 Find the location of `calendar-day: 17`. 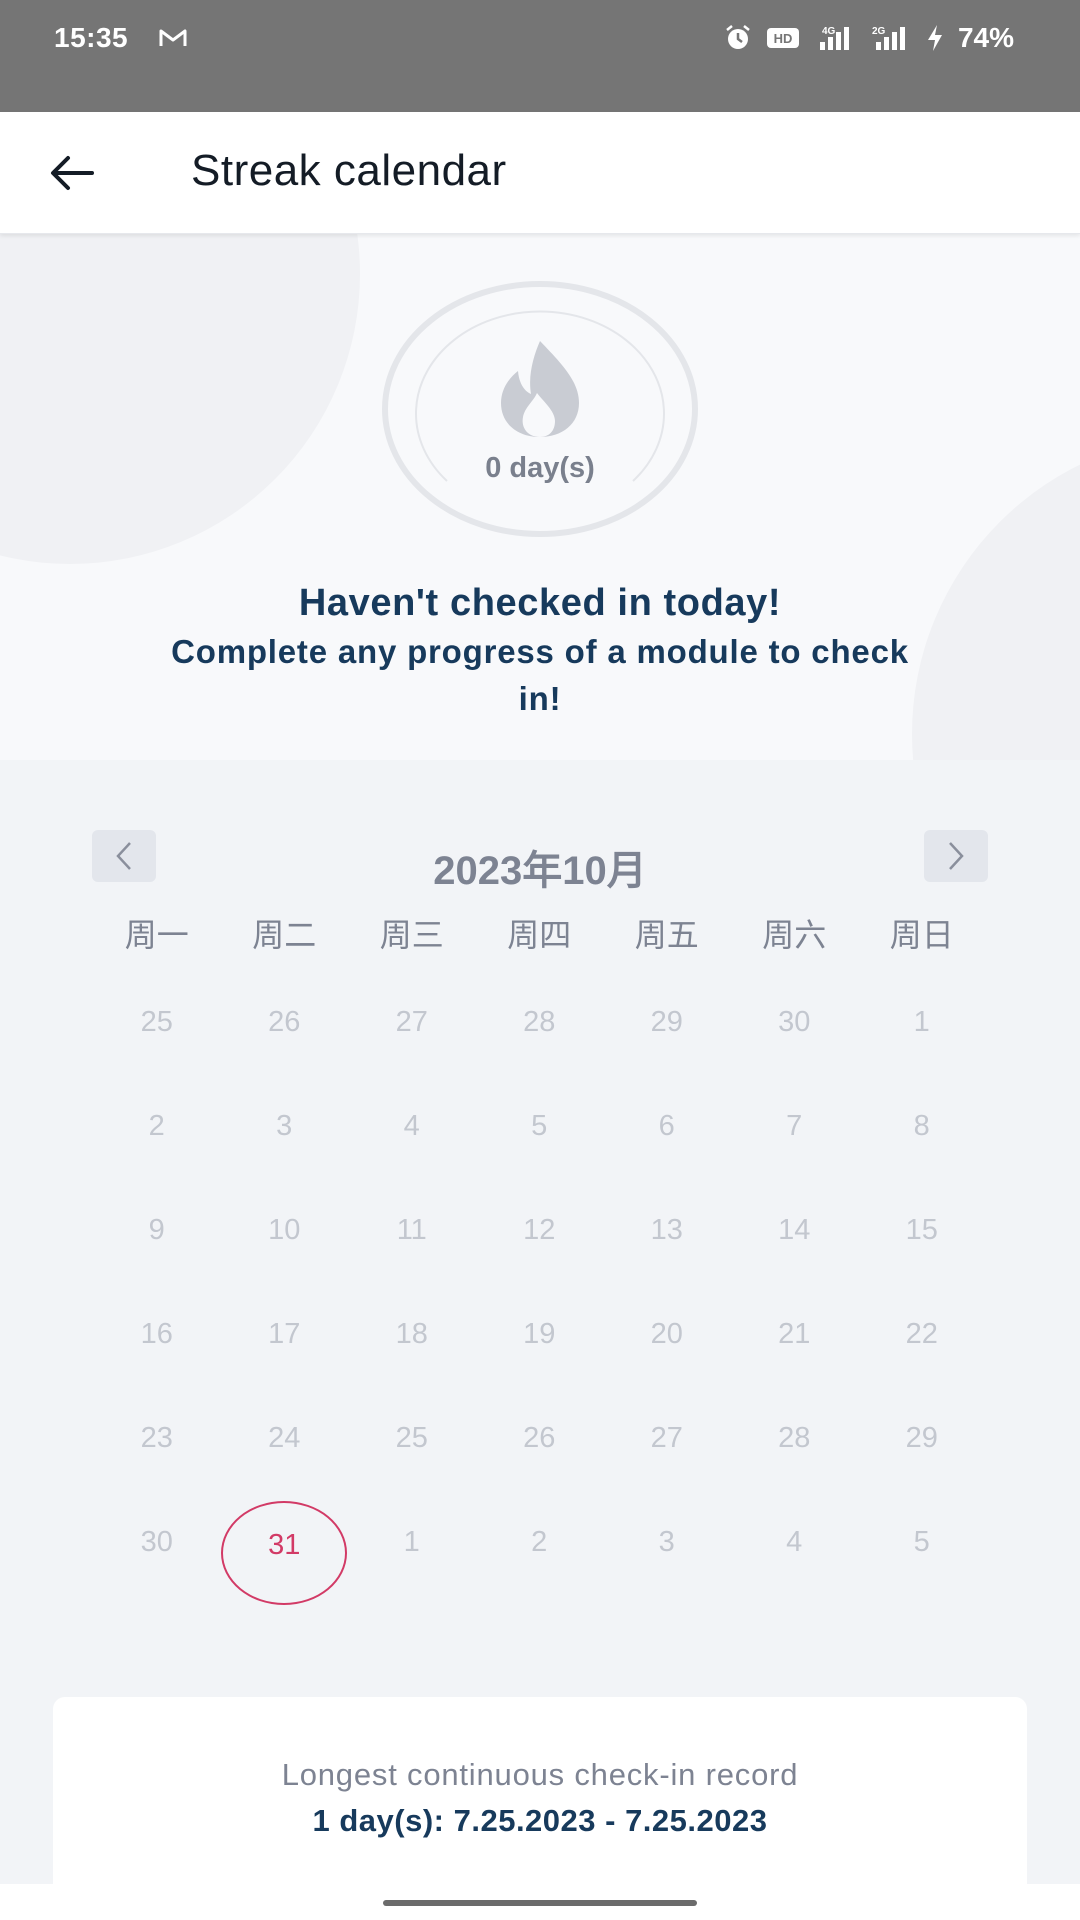

calendar-day: 17 is located at coordinates (285, 1334).